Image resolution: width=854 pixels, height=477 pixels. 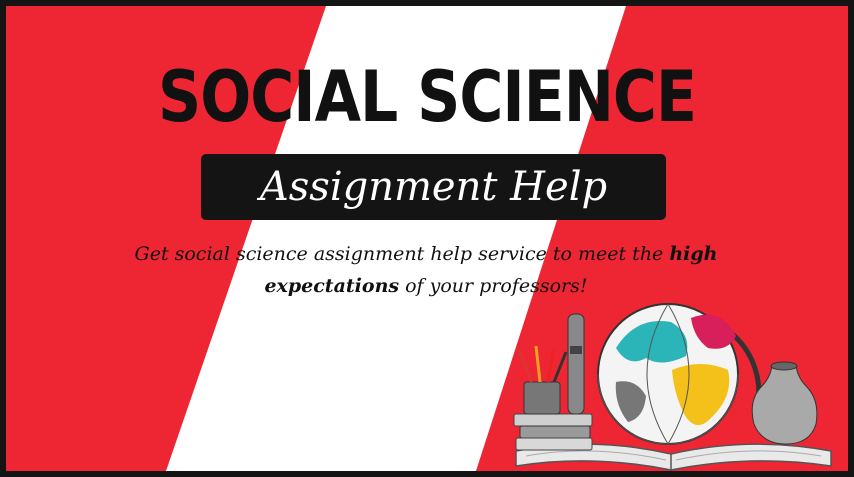 What do you see at coordinates (576, 364) in the screenshot?
I see `rolled-scroll-icon` at bounding box center [576, 364].